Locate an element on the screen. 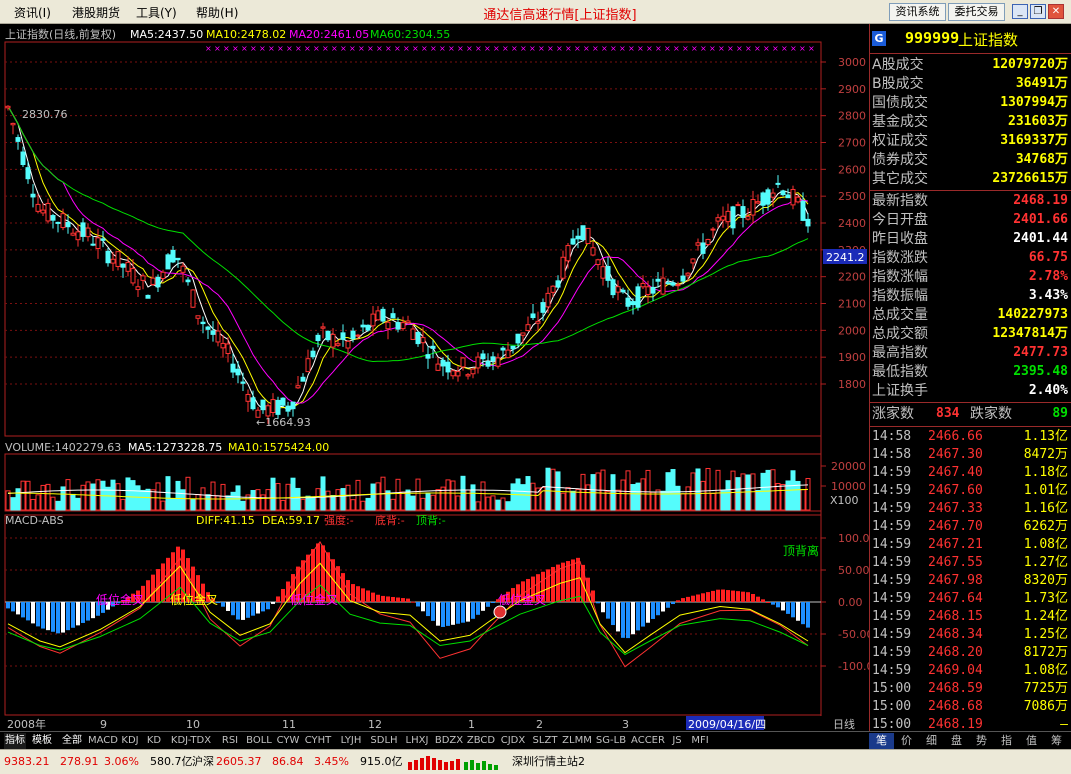  ma10-label: MA10:2478.02 is located at coordinates (246, 34).